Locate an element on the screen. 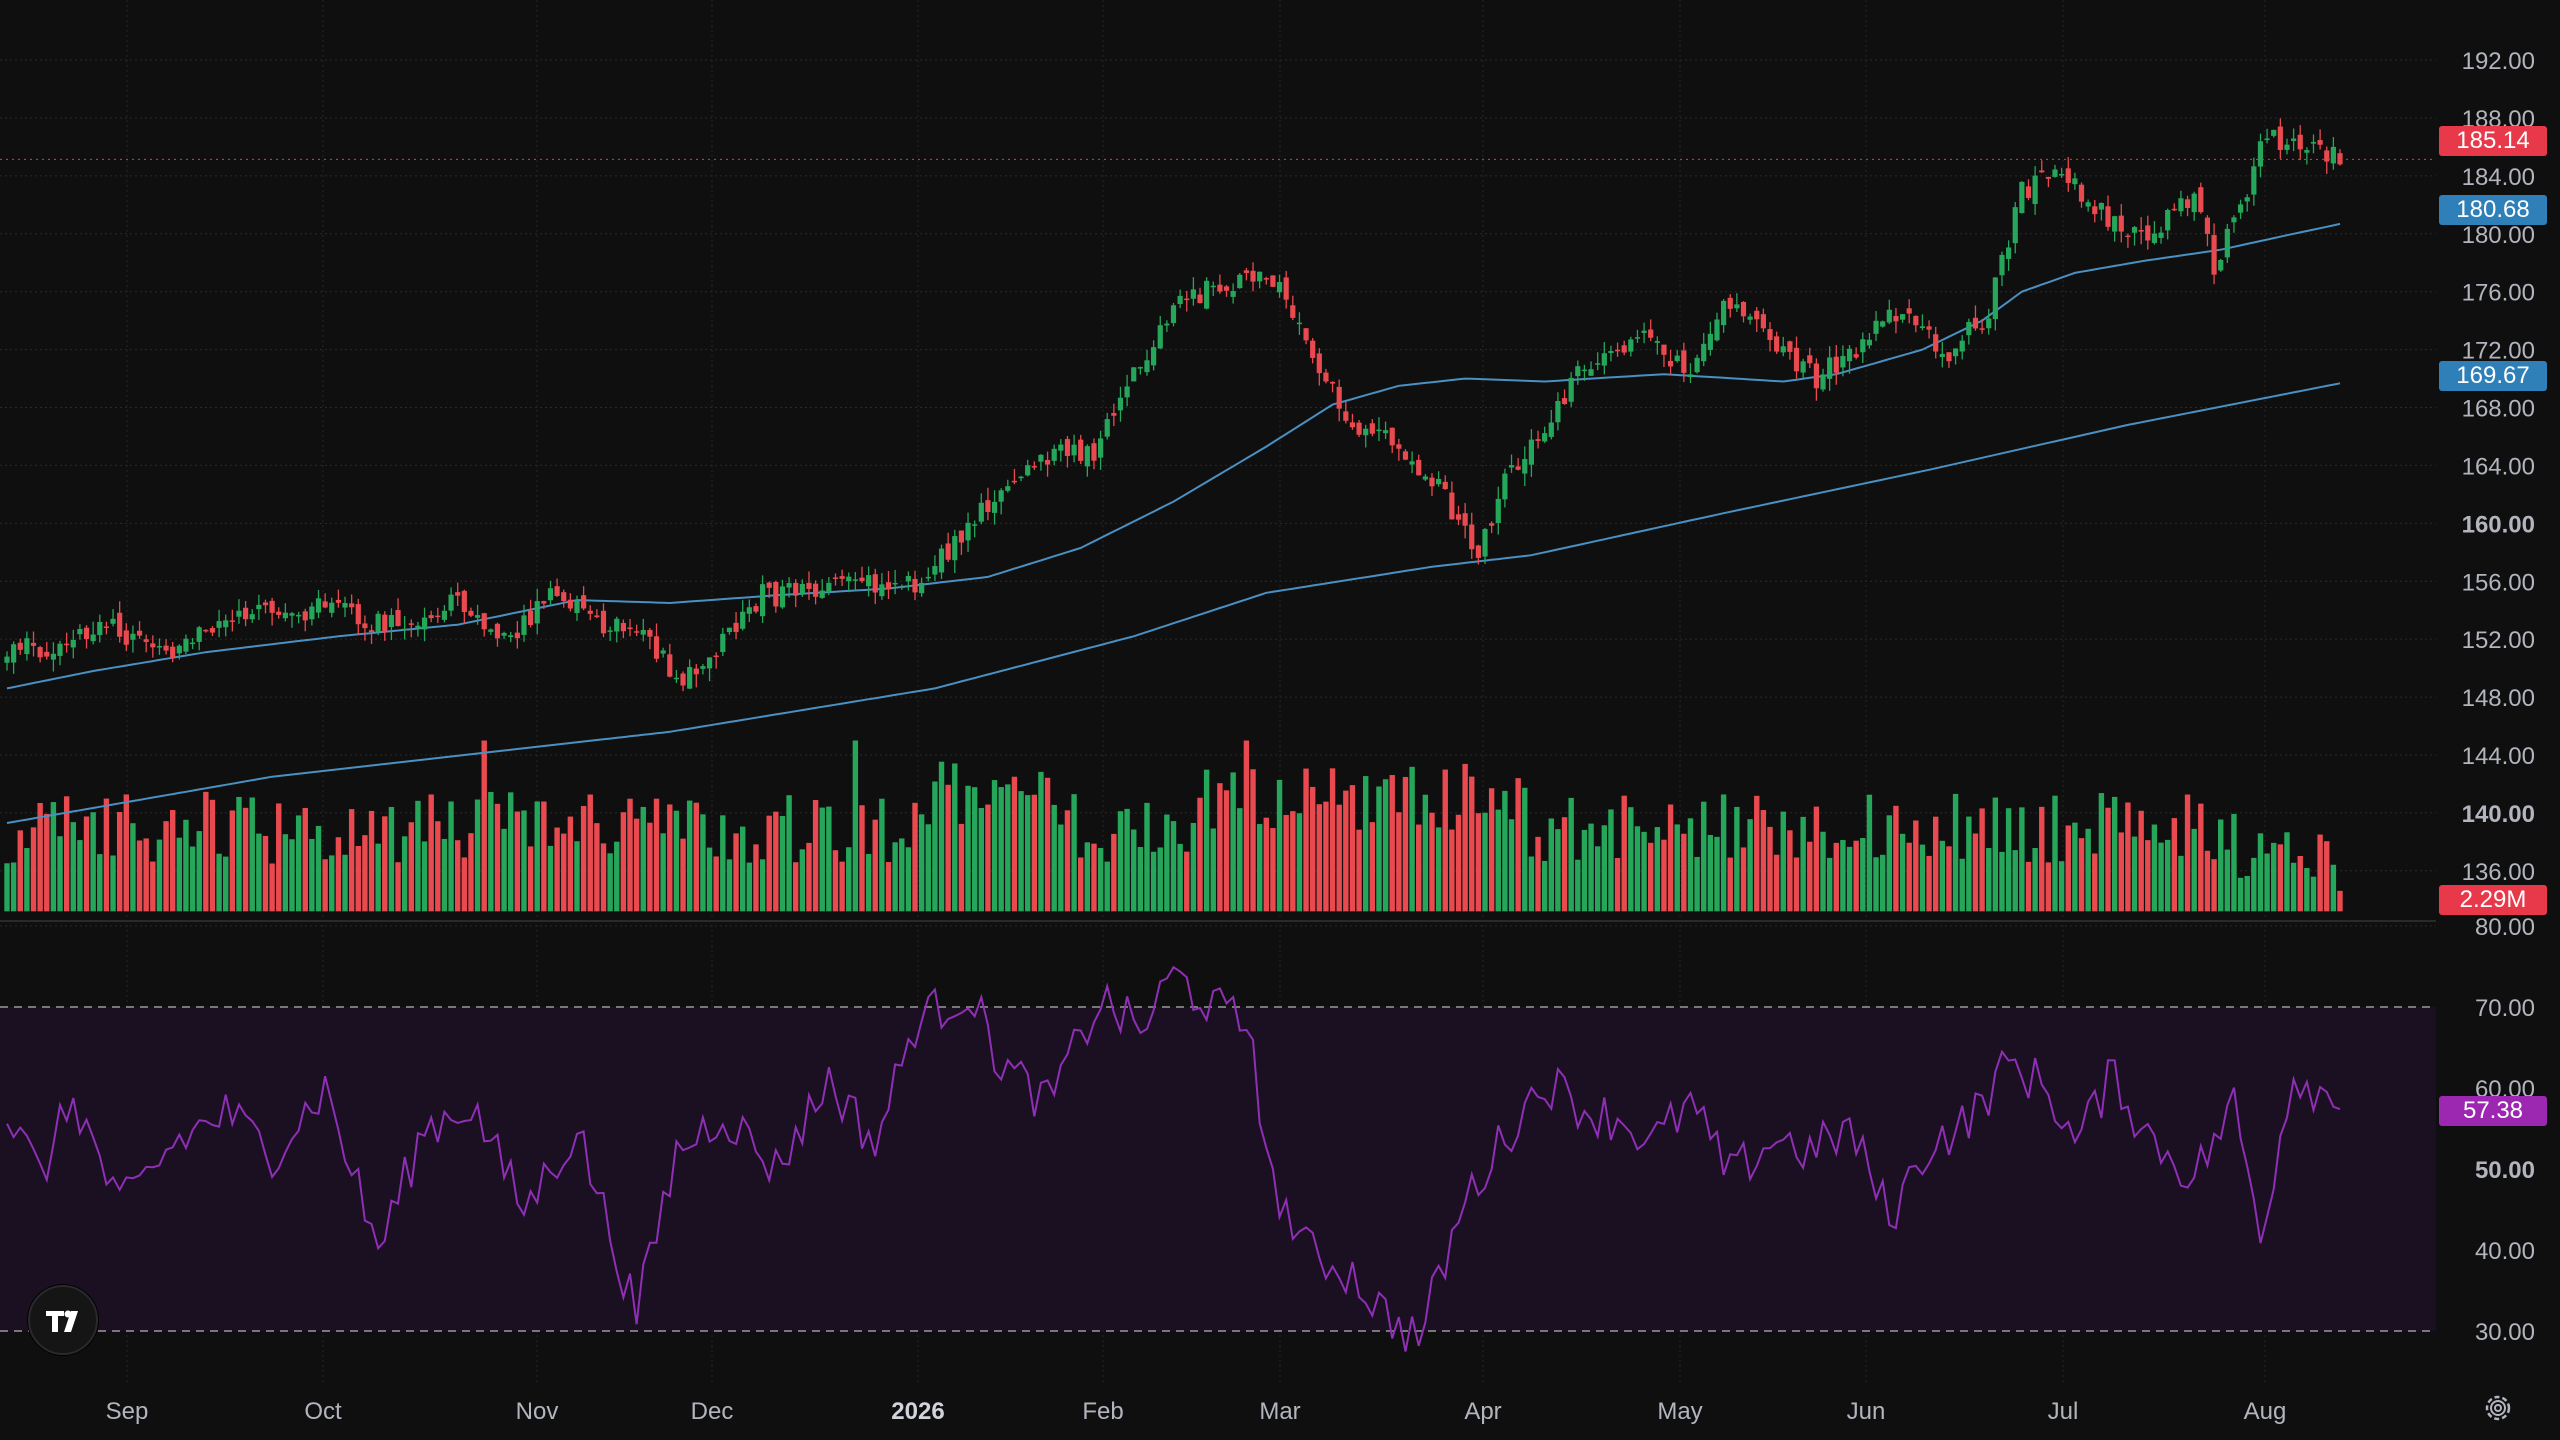 This screenshot has width=2560, height=1440. price-tick-label: 180.00 is located at coordinates (2498, 235).